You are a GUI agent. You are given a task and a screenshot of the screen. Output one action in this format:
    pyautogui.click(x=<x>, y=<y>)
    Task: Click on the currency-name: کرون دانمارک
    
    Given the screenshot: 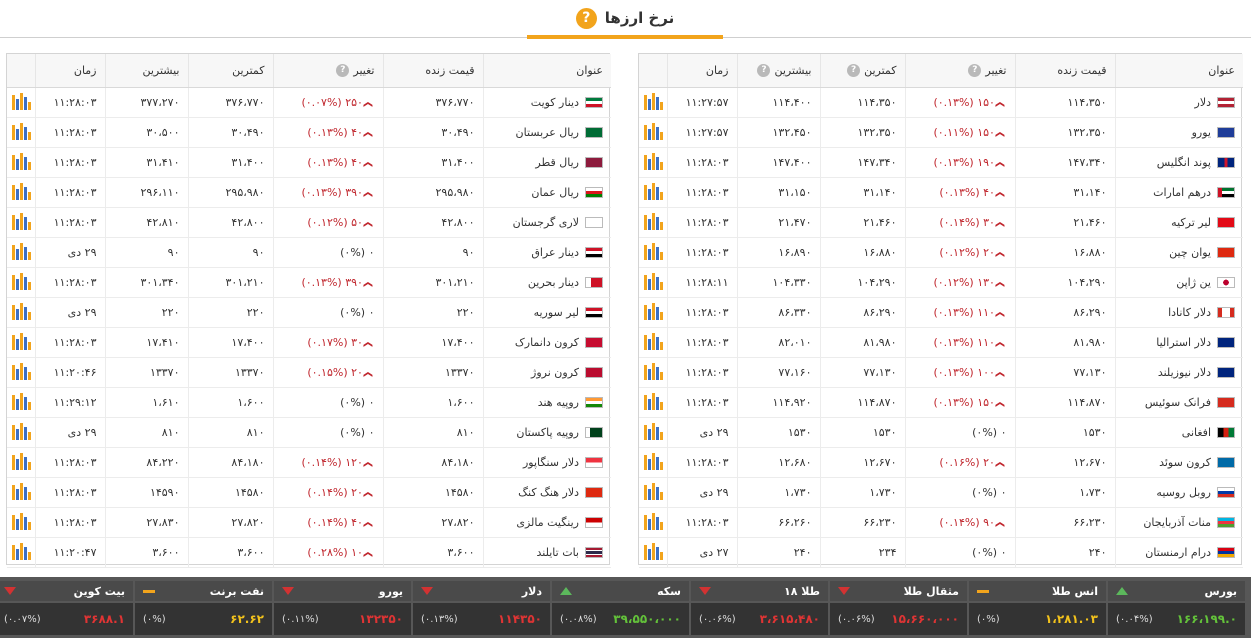 What is the action you would take?
    pyautogui.click(x=547, y=342)
    